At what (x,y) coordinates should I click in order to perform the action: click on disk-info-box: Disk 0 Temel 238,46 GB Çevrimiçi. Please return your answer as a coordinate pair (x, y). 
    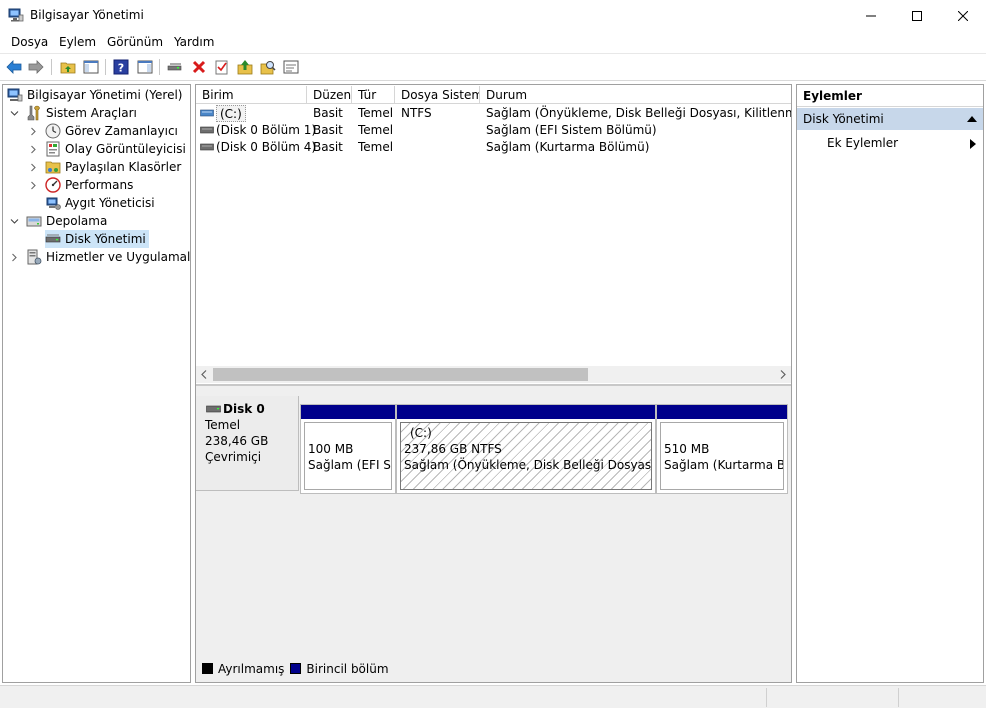
    Looking at the image, I should click on (247, 443).